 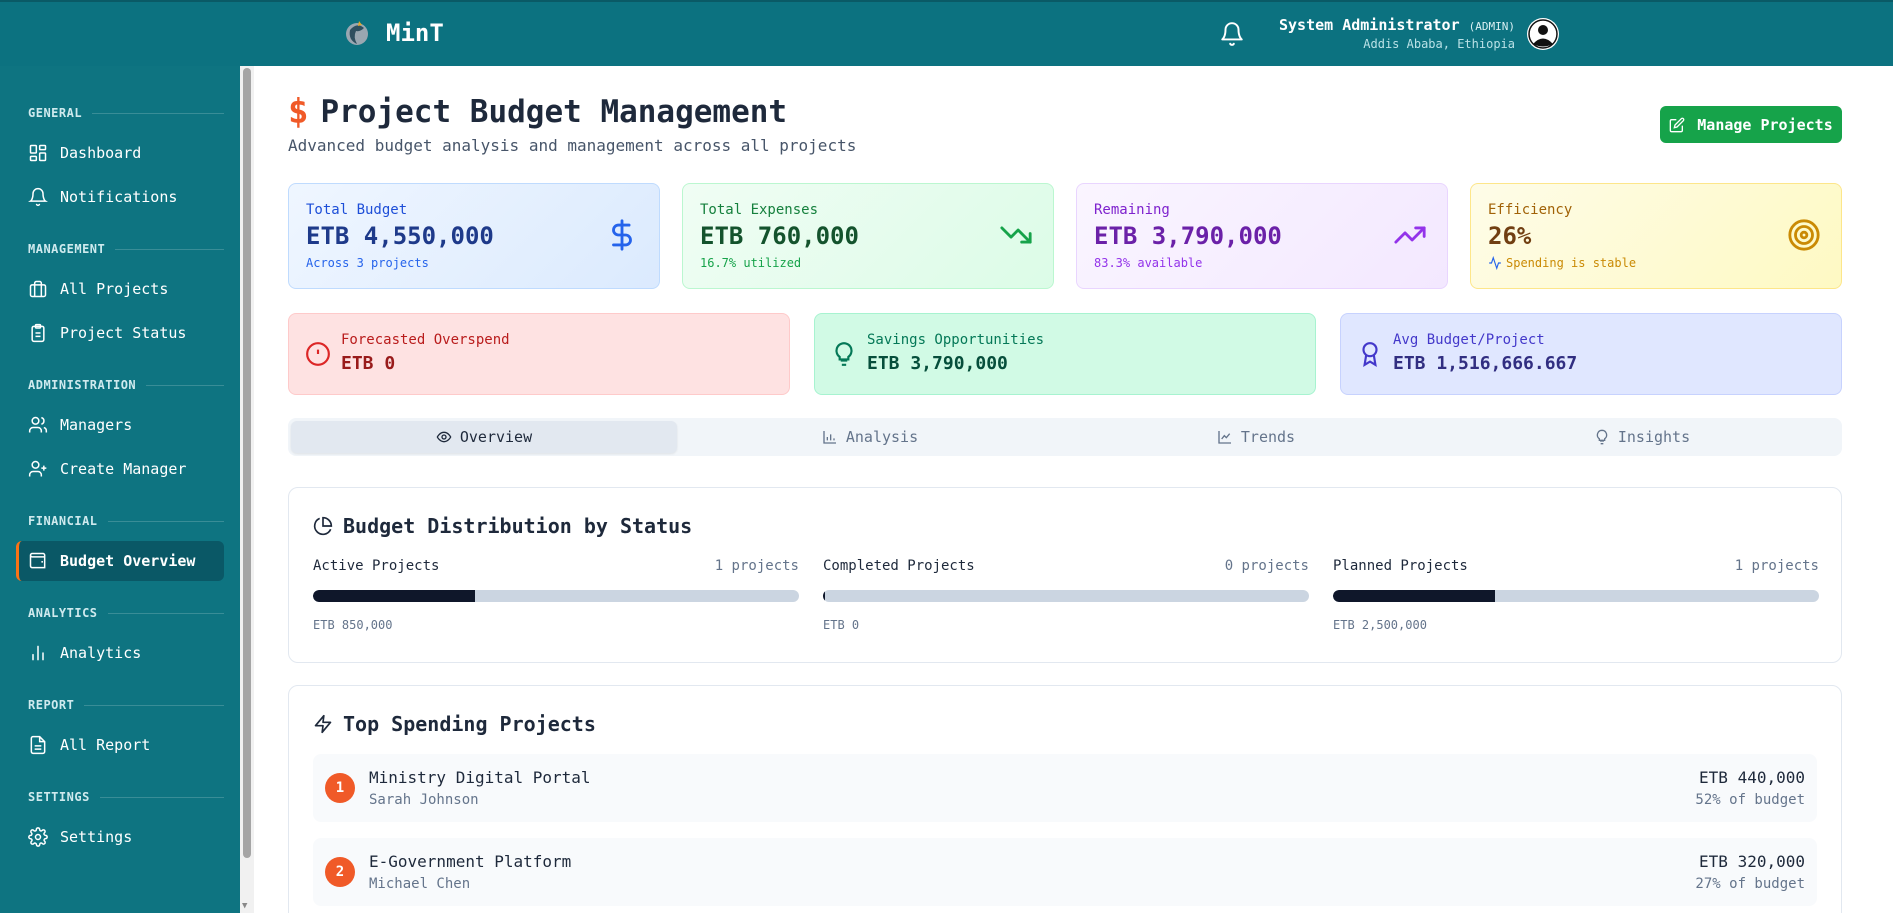 I want to click on project-name: Ministry Digital Portal, so click(x=480, y=777).